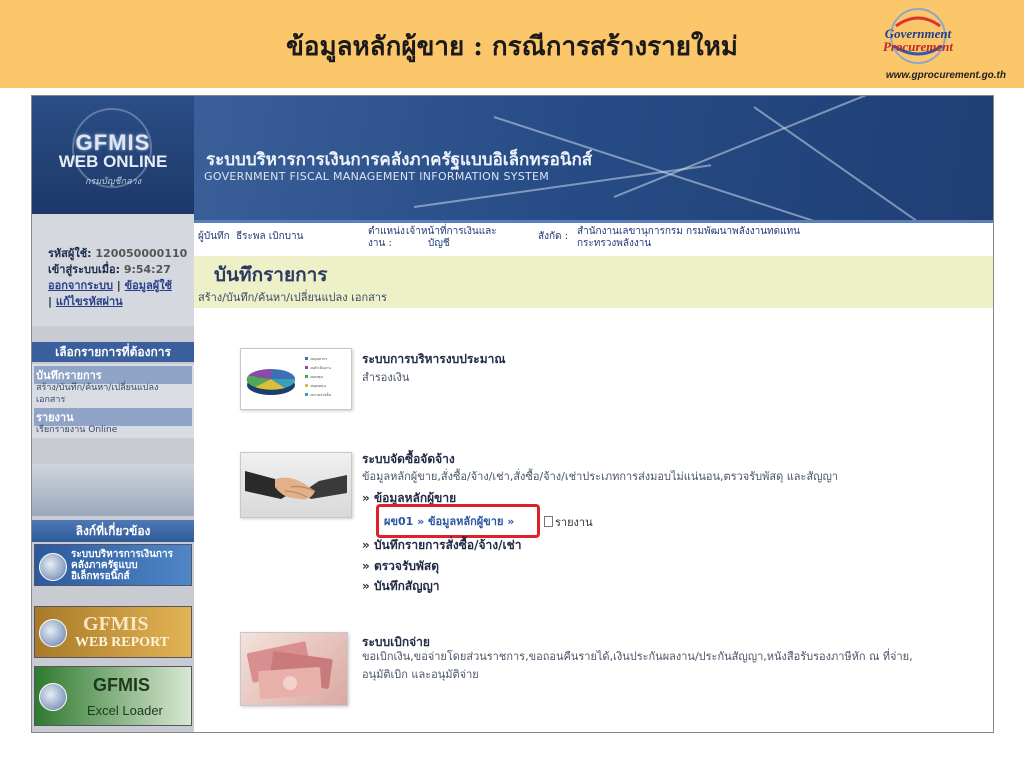 This screenshot has width=1024, height=768. Describe the element at coordinates (439, 243) in the screenshot. I see `position-value-2: บัญชี` at that location.